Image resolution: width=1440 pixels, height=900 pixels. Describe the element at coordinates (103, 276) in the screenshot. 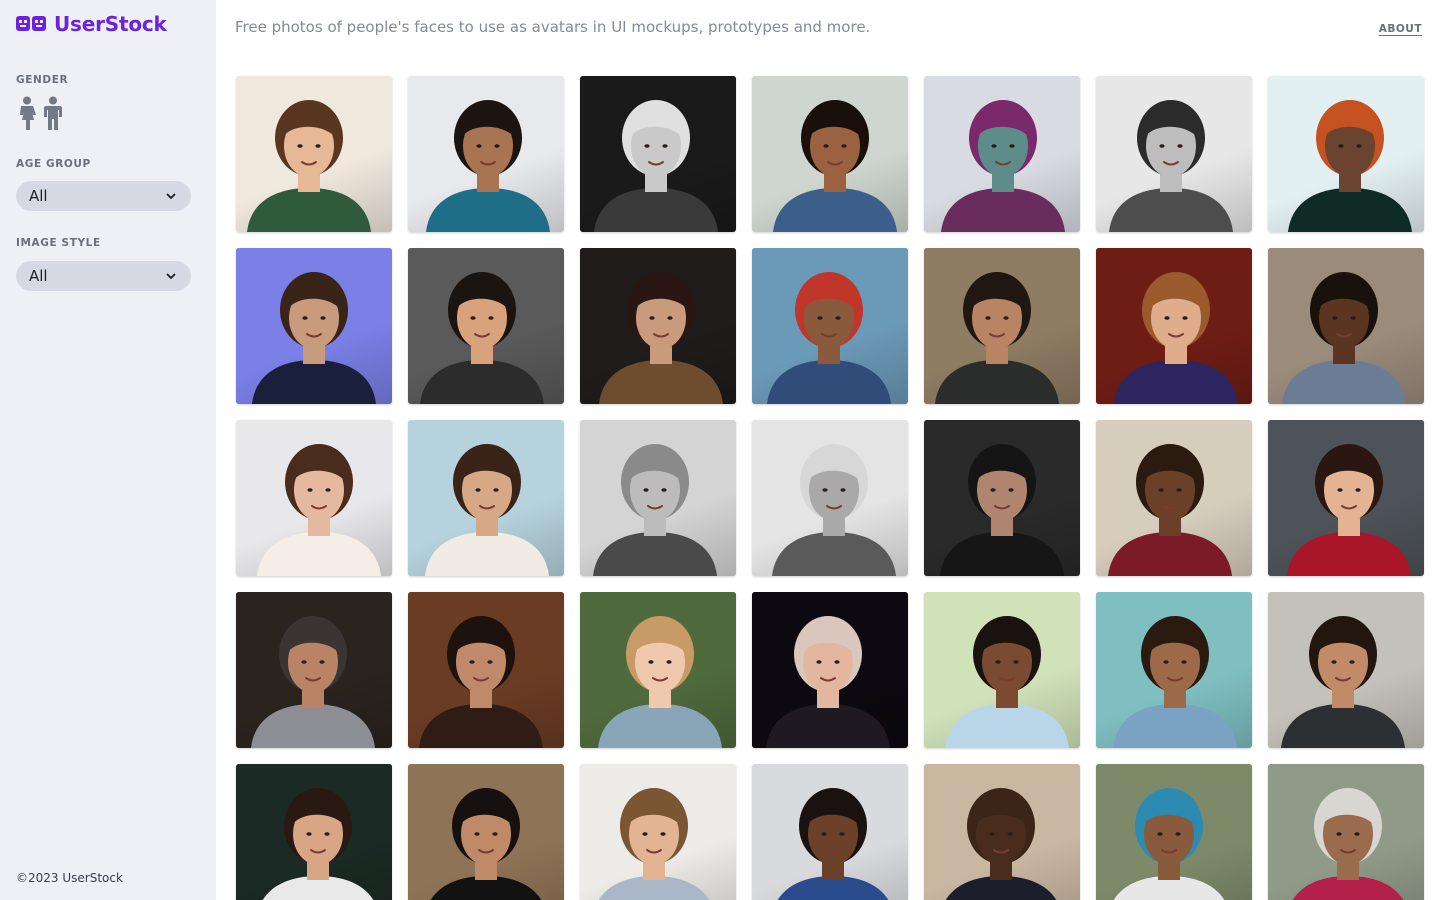

I see `image-style-select: All` at that location.